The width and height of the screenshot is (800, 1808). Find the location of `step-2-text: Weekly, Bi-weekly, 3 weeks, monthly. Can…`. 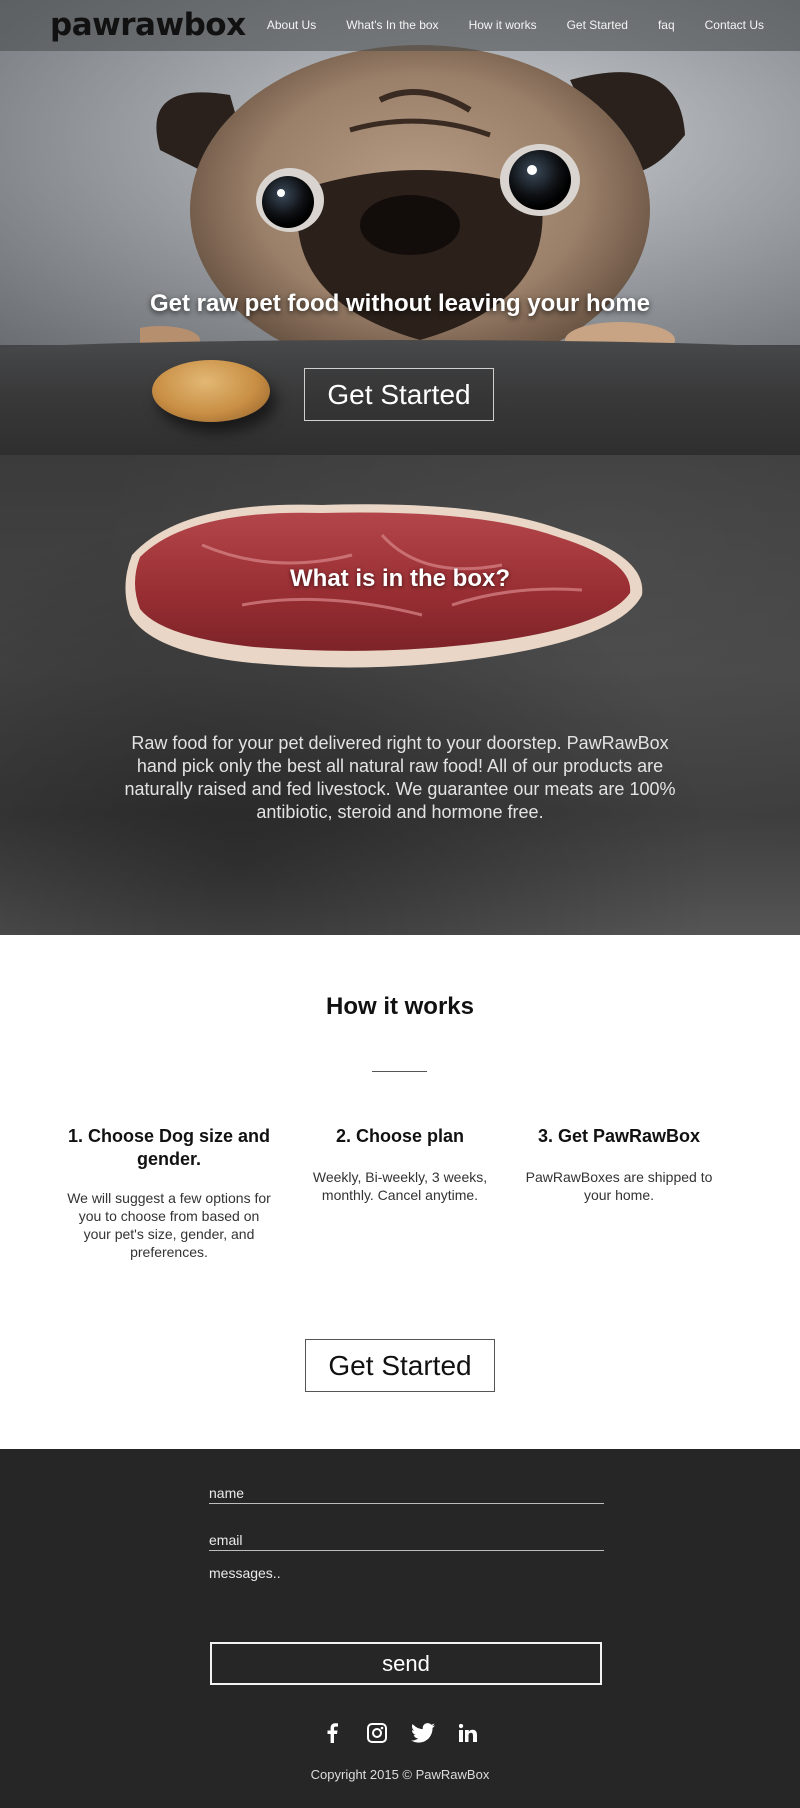

step-2-text: Weekly, Bi-weekly, 3 weeks, monthly. Can… is located at coordinates (400, 1186).